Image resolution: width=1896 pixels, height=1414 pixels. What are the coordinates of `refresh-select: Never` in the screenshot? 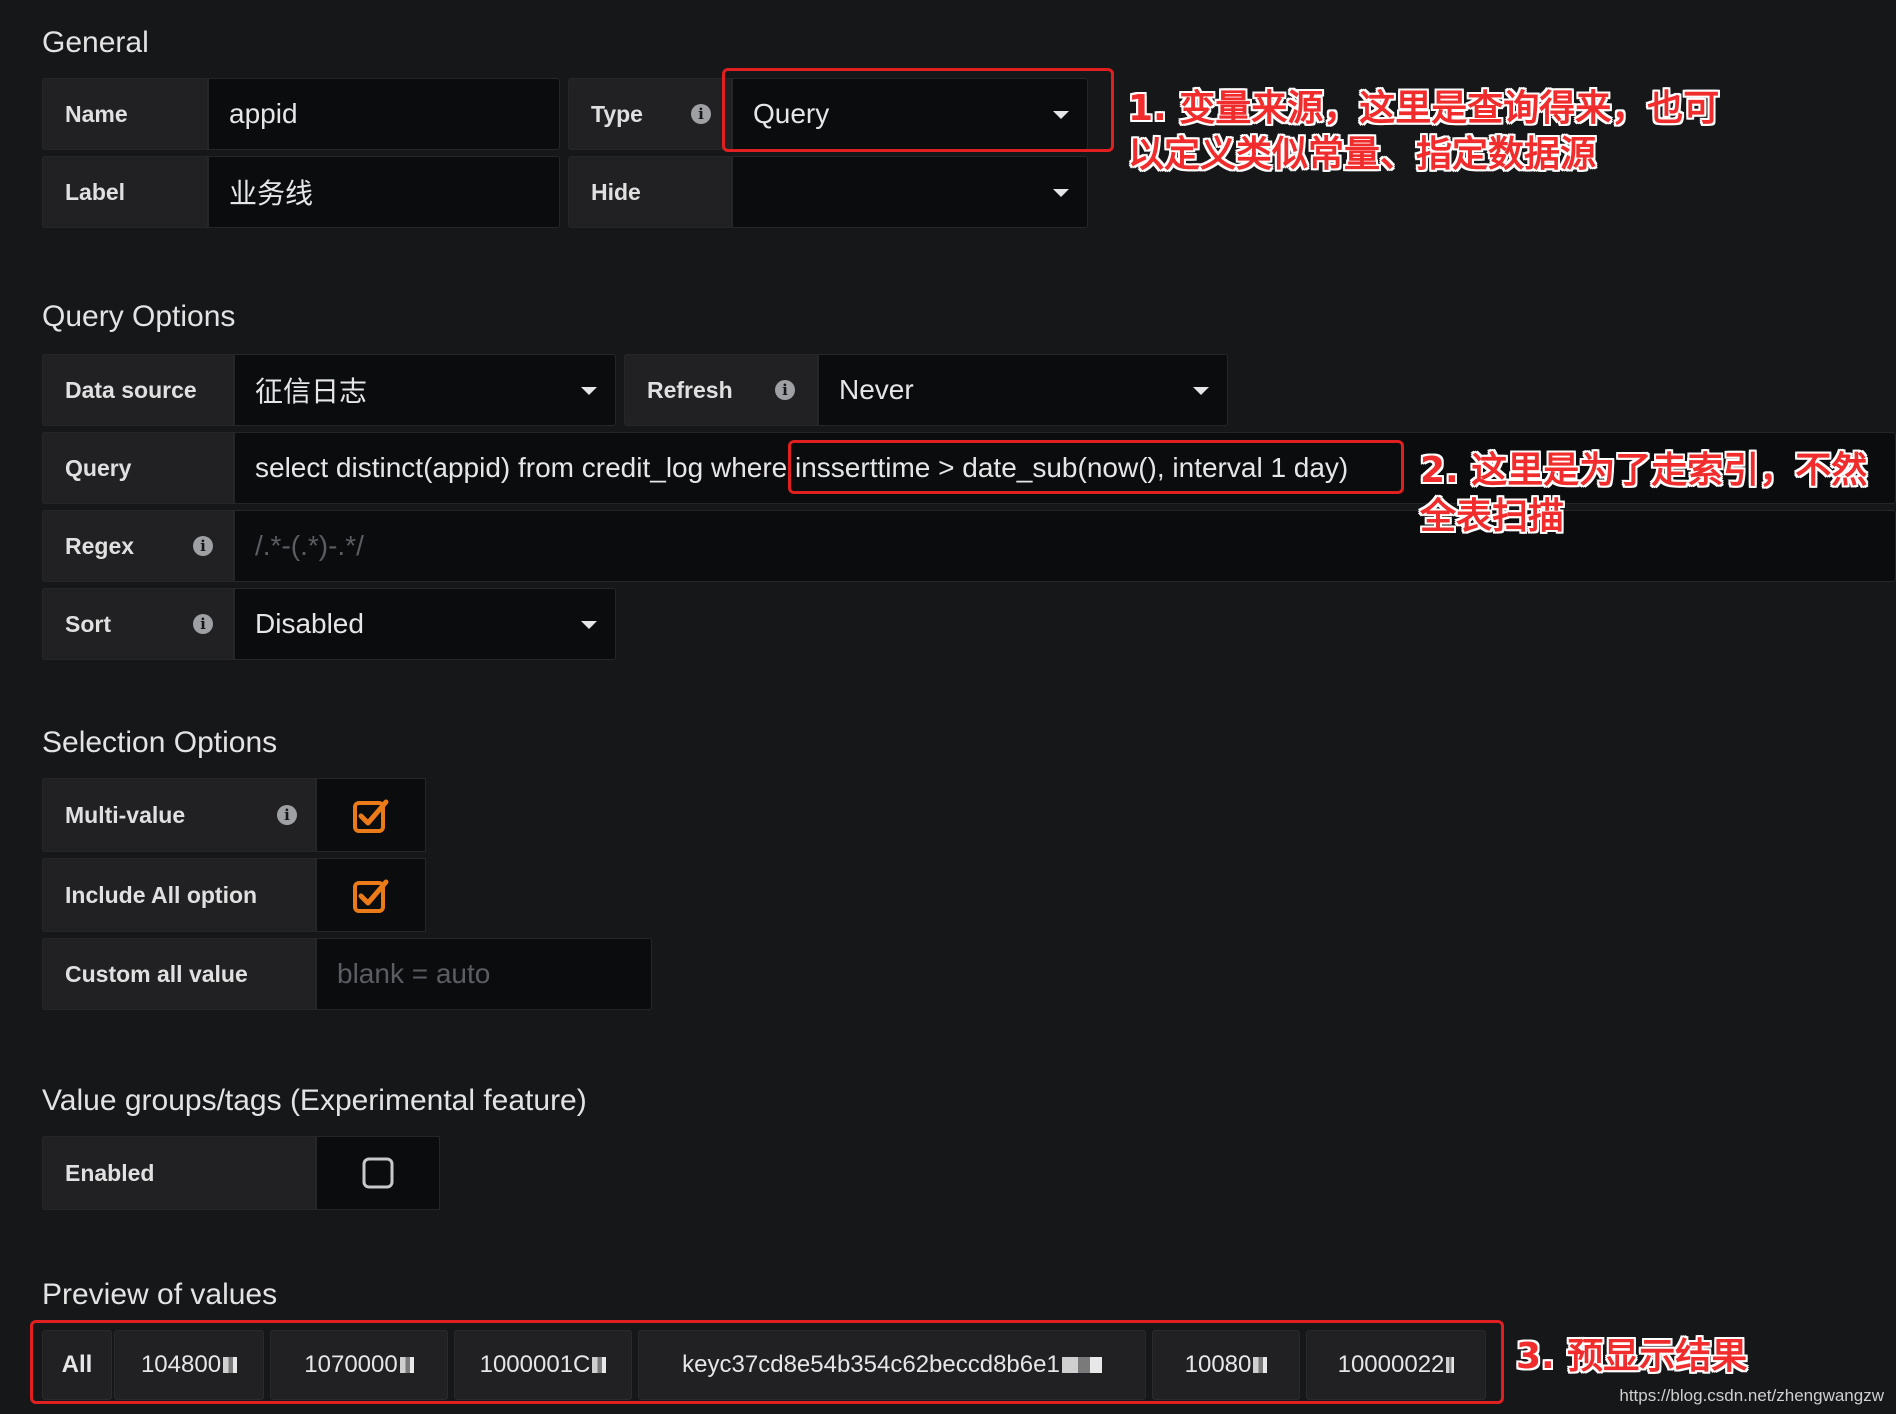 It's located at (1023, 390).